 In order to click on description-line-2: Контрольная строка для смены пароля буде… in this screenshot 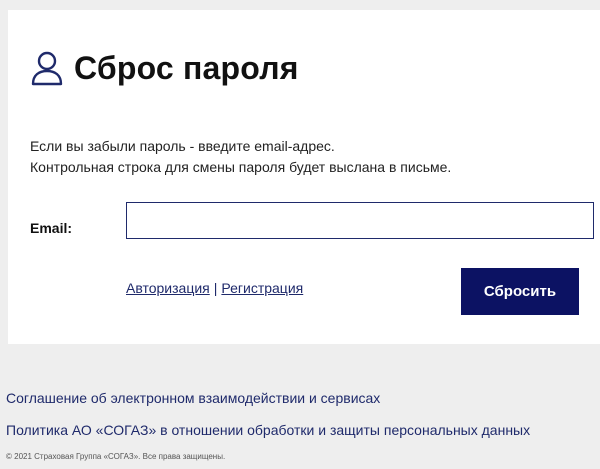, I will do `click(241, 167)`.